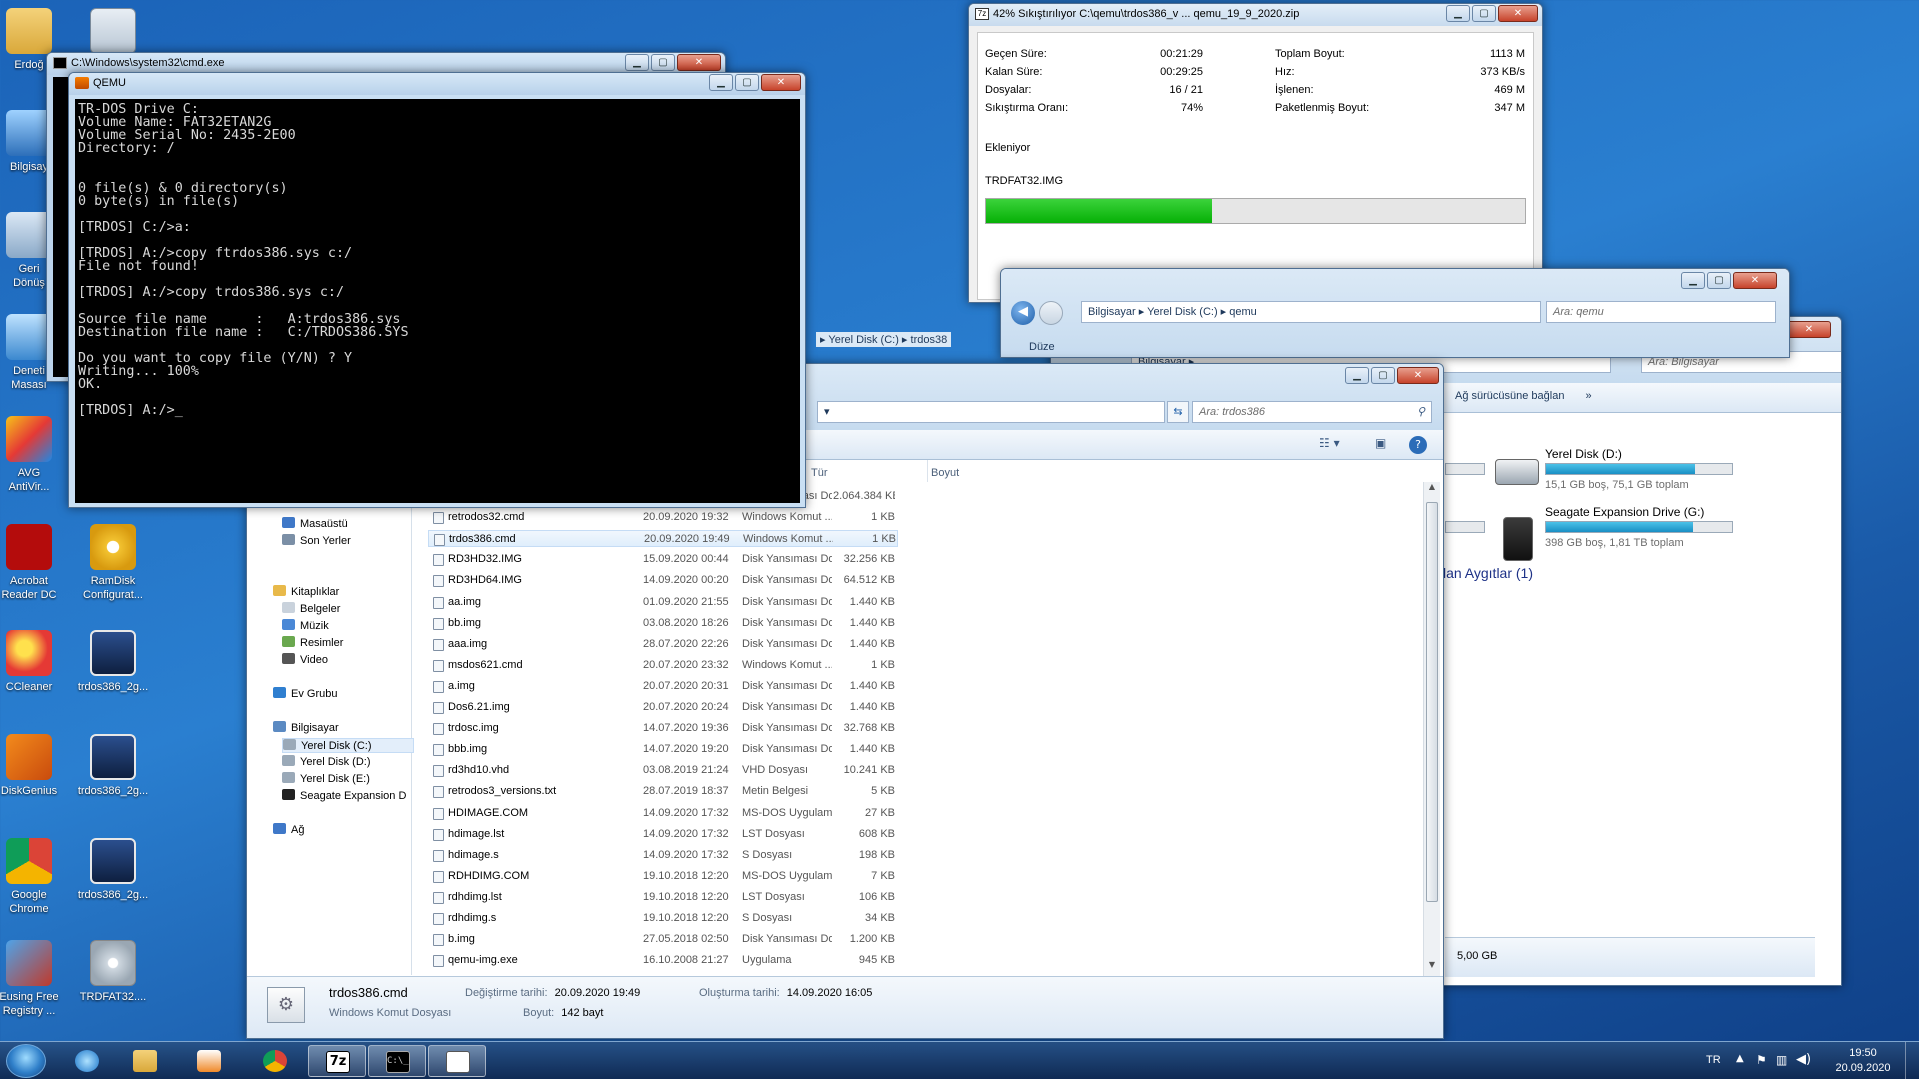  What do you see at coordinates (337, 1061) in the screenshot?
I see `taskbar-7zip: 7z` at bounding box center [337, 1061].